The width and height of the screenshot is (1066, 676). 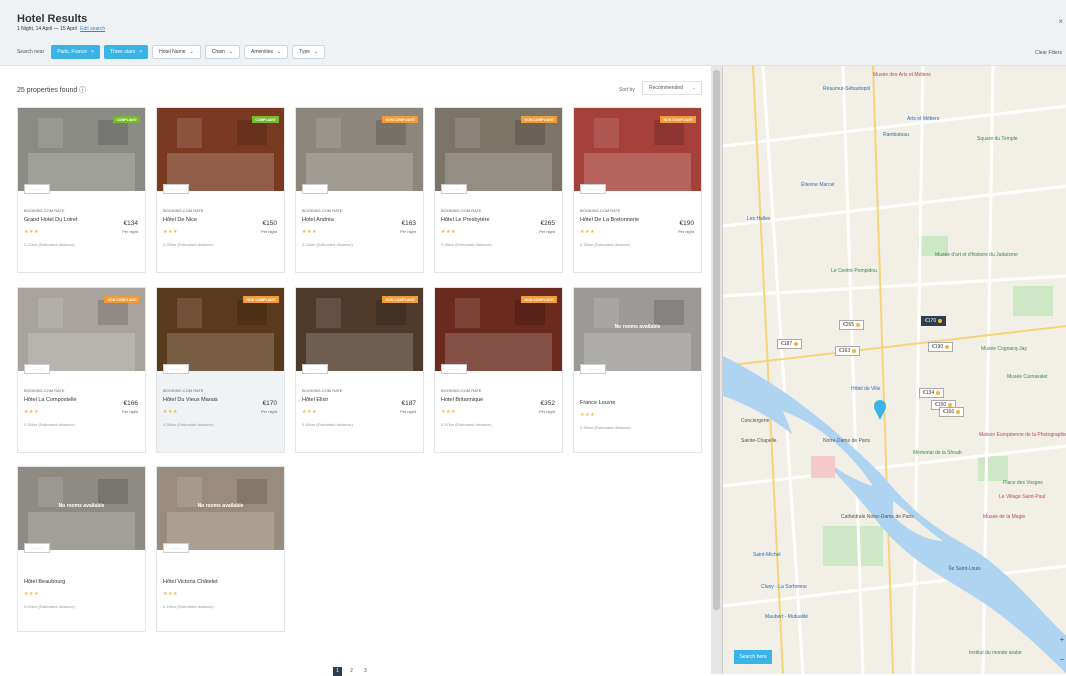 What do you see at coordinates (896, 135) in the screenshot?
I see `map-place-label: Rambuteau` at bounding box center [896, 135].